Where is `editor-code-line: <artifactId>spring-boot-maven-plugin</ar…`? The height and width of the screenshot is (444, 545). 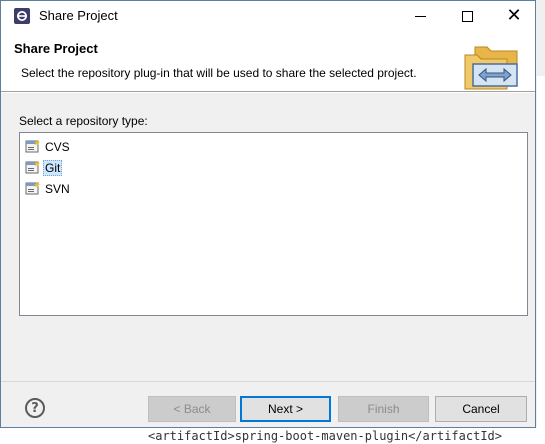
editor-code-line: <artifactId>spring-boot-maven-plugin</ar… is located at coordinates (325, 436).